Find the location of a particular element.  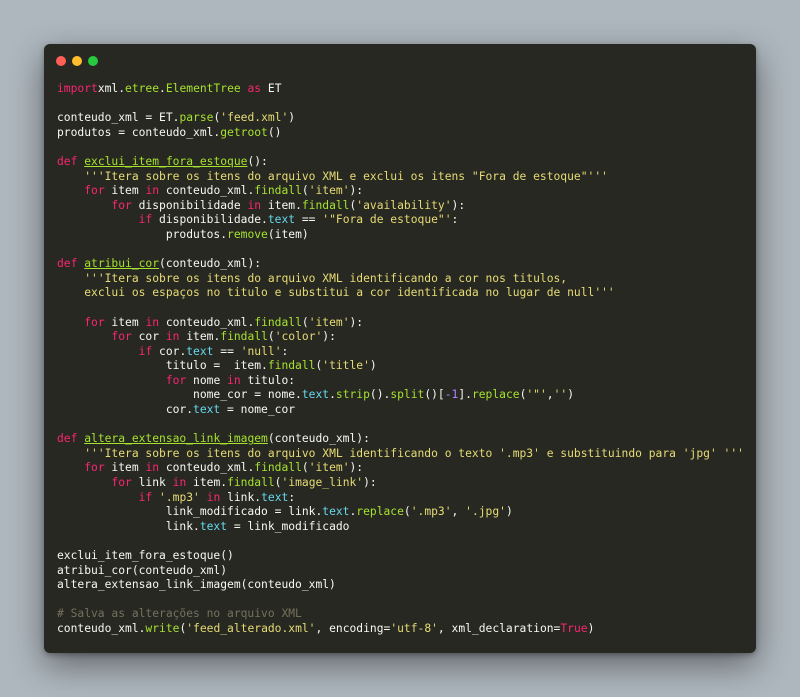

code-token: import is located at coordinates (77, 88).